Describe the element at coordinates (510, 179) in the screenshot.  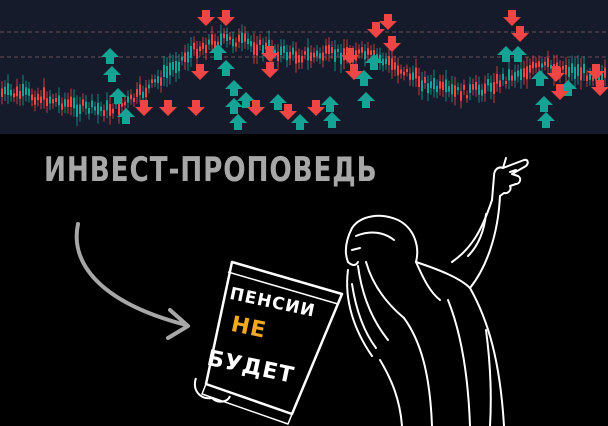
I see `pointing-hand-icon` at that location.